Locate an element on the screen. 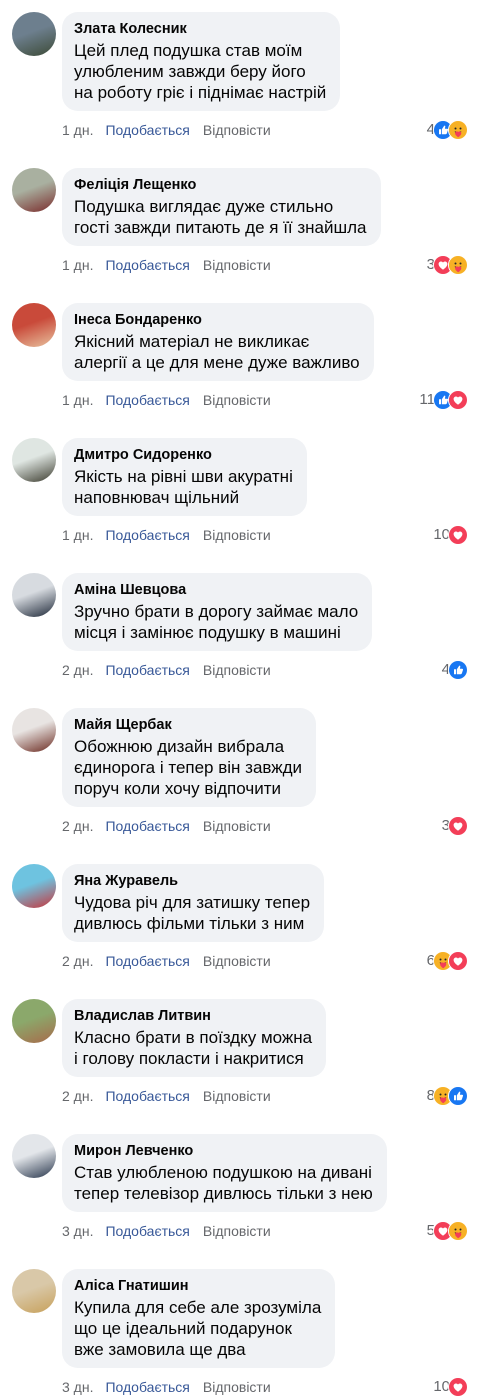  comment-author: Мирон Левченко is located at coordinates (224, 1151).